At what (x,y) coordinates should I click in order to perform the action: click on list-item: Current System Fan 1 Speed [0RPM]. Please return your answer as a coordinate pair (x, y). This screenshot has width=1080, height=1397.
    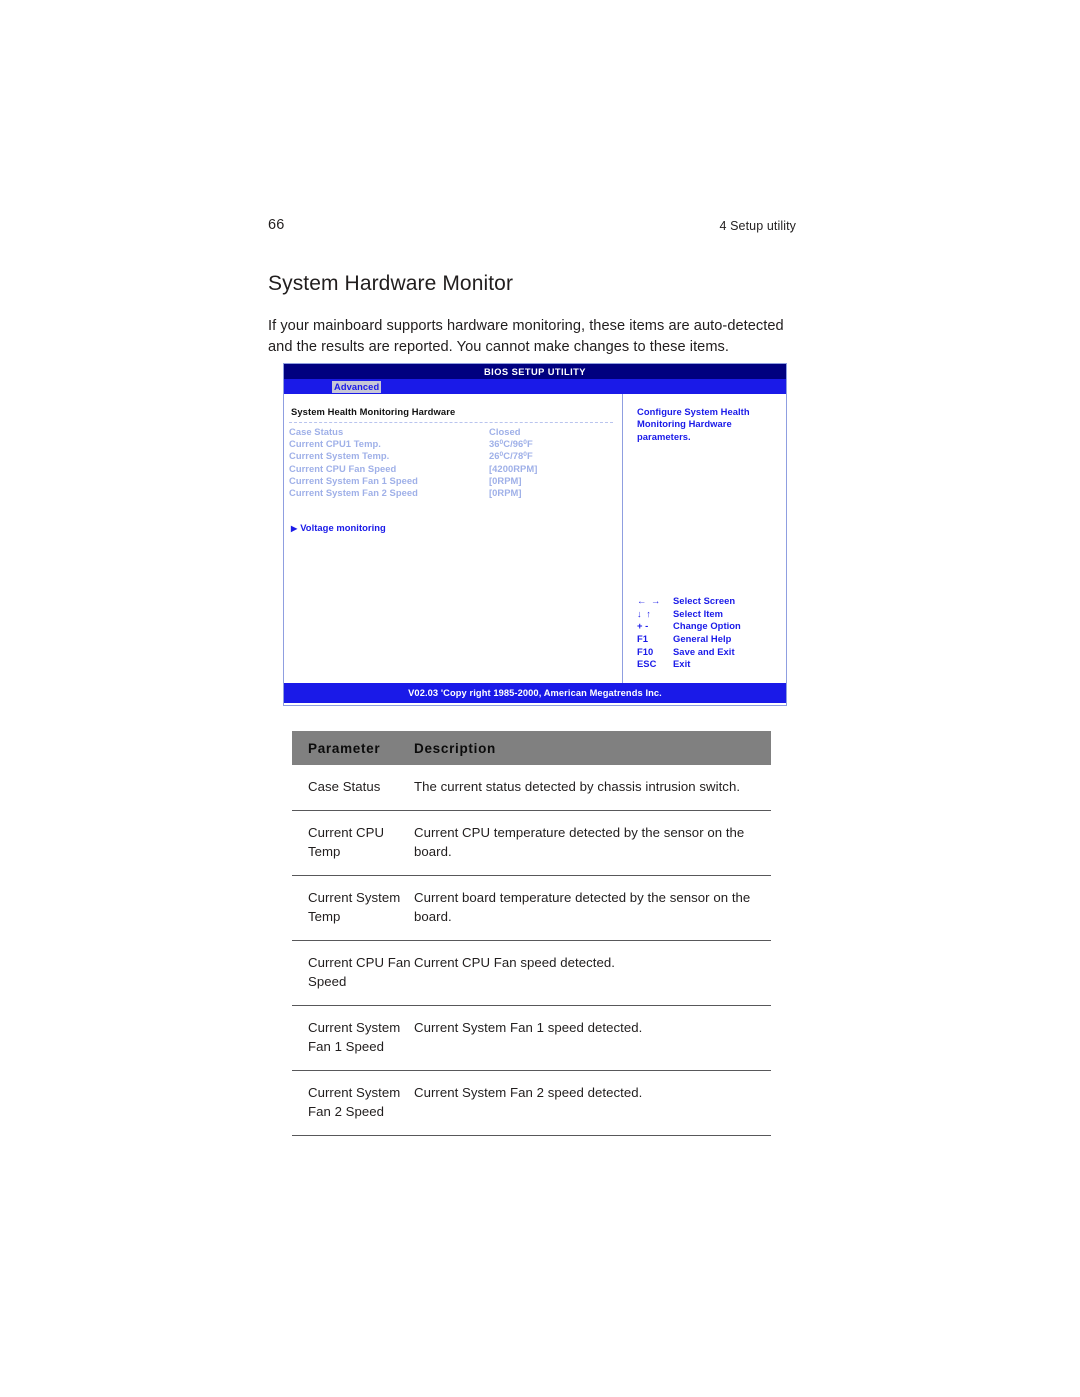
    Looking at the image, I should click on (455, 481).